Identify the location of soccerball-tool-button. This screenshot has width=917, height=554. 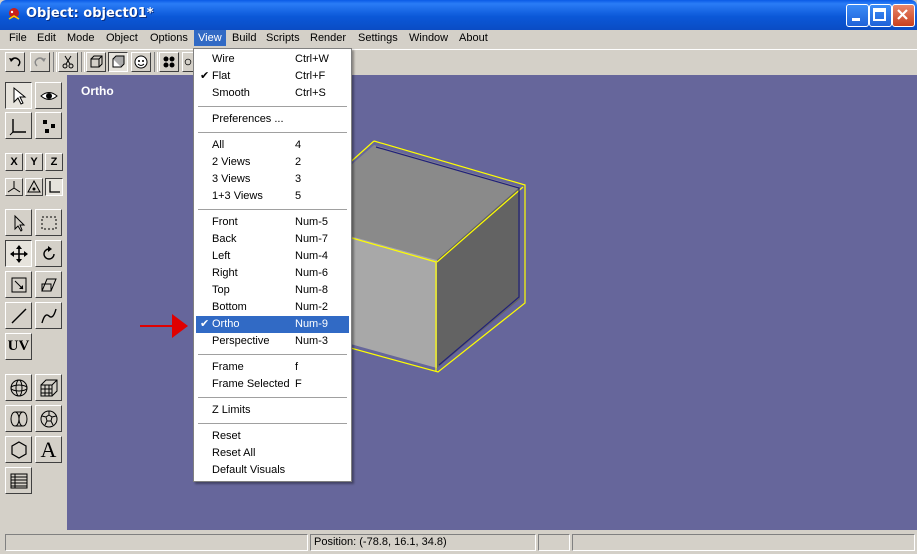
(48, 418).